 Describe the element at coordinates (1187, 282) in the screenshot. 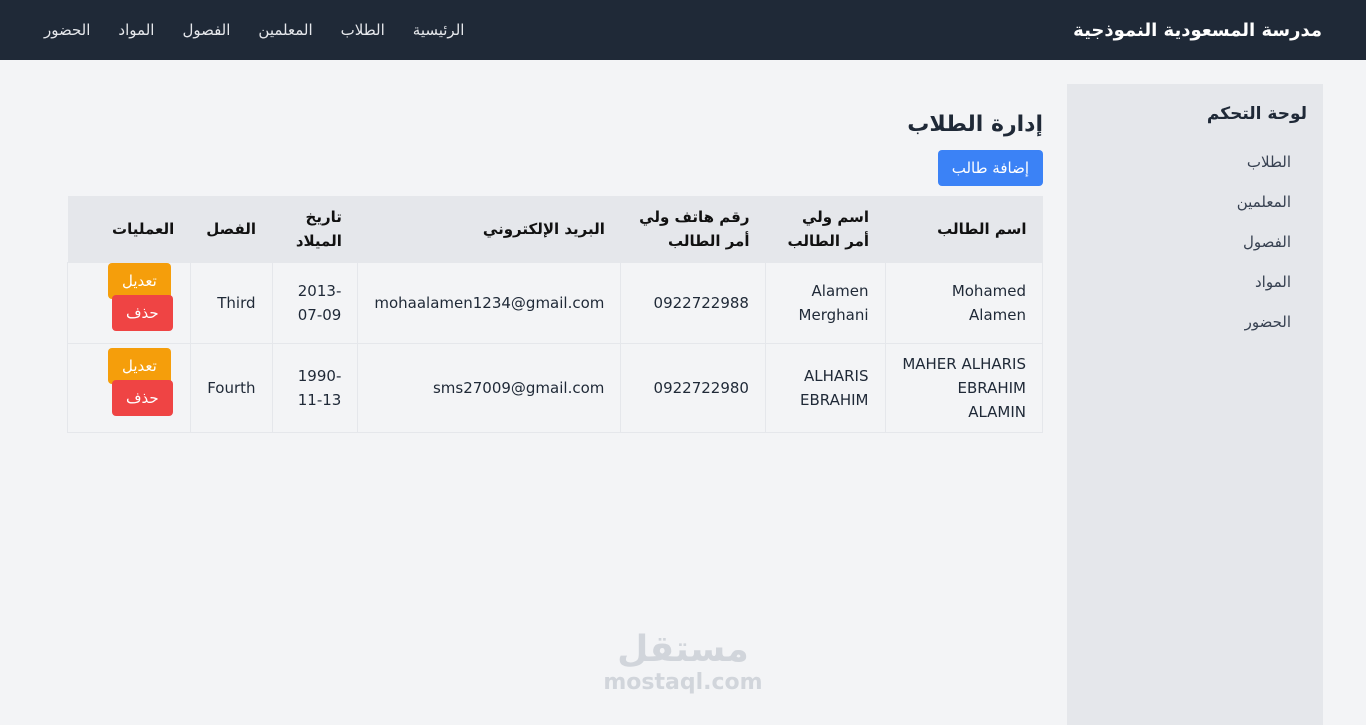

I see `sidebar-item-subjects: المواد` at that location.